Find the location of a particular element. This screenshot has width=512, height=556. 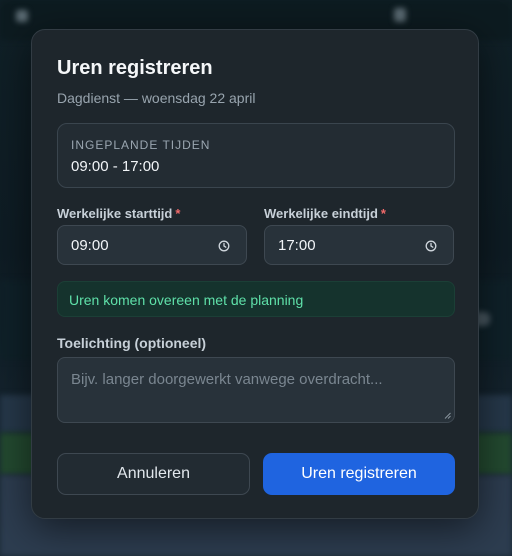

start-time-label: Werkelijke starttijd * is located at coordinates (118, 213).